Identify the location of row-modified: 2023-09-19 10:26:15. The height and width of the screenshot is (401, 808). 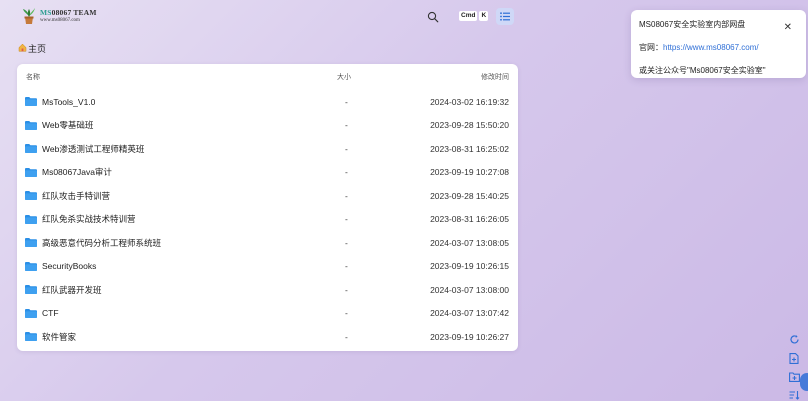
(469, 266).